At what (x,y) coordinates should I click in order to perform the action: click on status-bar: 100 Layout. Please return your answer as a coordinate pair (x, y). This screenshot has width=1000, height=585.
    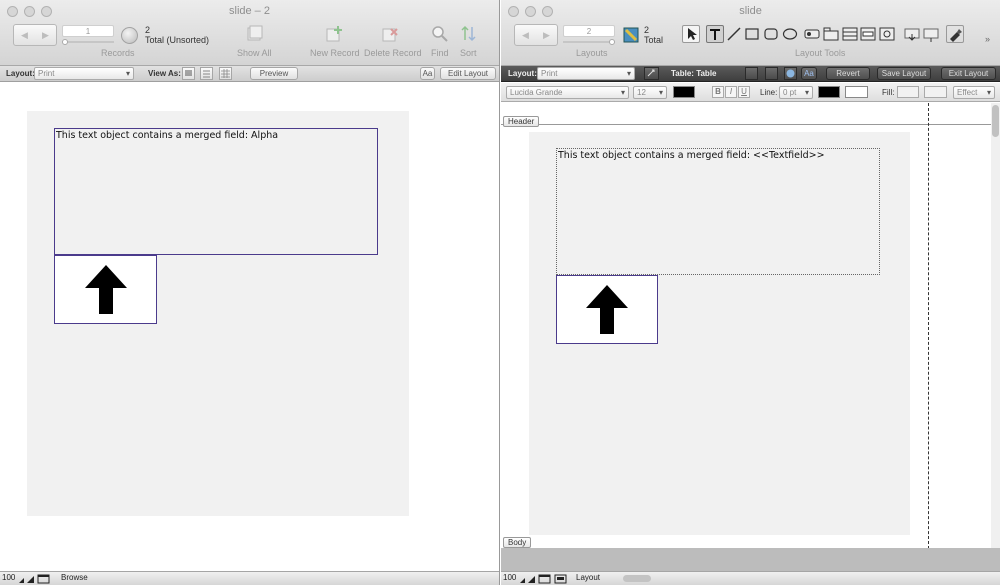
    Looking at the image, I should click on (750, 578).